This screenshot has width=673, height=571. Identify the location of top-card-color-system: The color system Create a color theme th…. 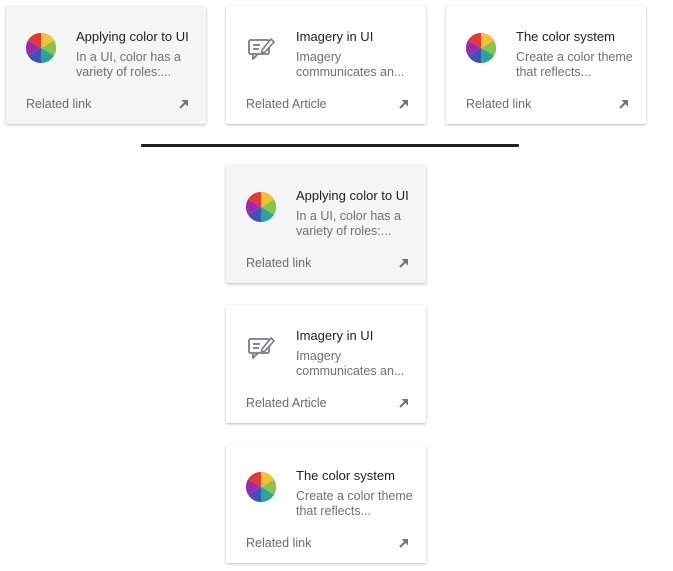
(546, 65).